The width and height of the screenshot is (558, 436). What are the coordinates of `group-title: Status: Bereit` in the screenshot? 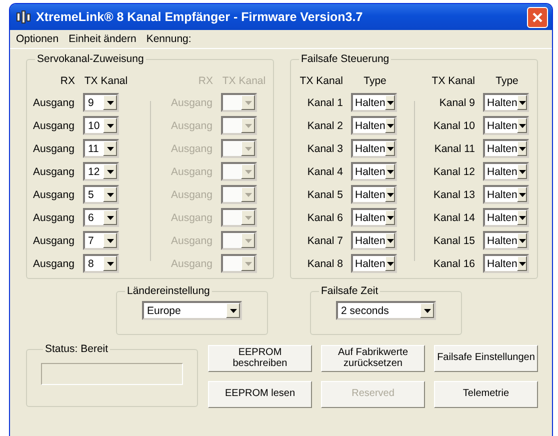 It's located at (77, 349).